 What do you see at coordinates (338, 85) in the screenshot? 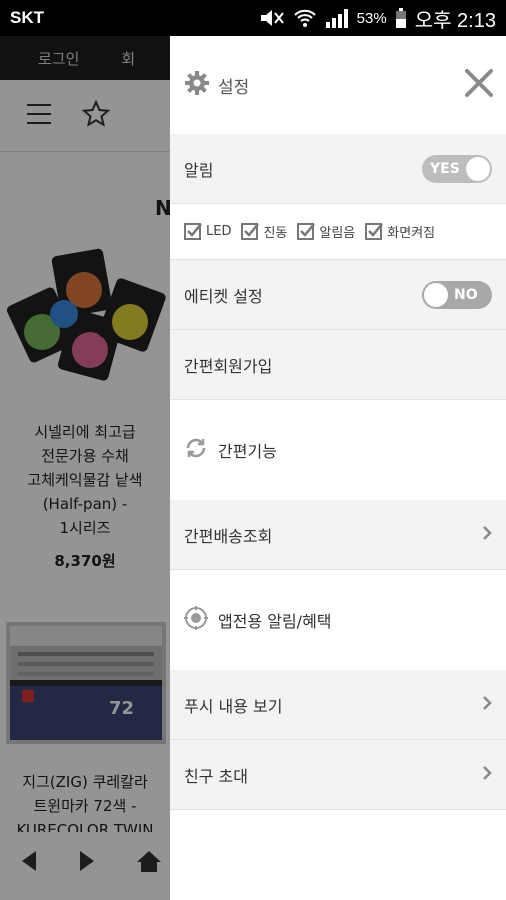
I see `drawer-header: 설정` at bounding box center [338, 85].